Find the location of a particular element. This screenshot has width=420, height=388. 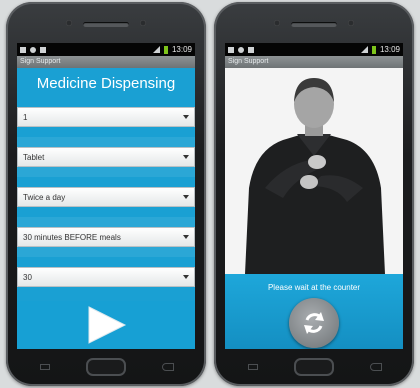

dropdown-value: Twice a day is located at coordinates (44, 197).